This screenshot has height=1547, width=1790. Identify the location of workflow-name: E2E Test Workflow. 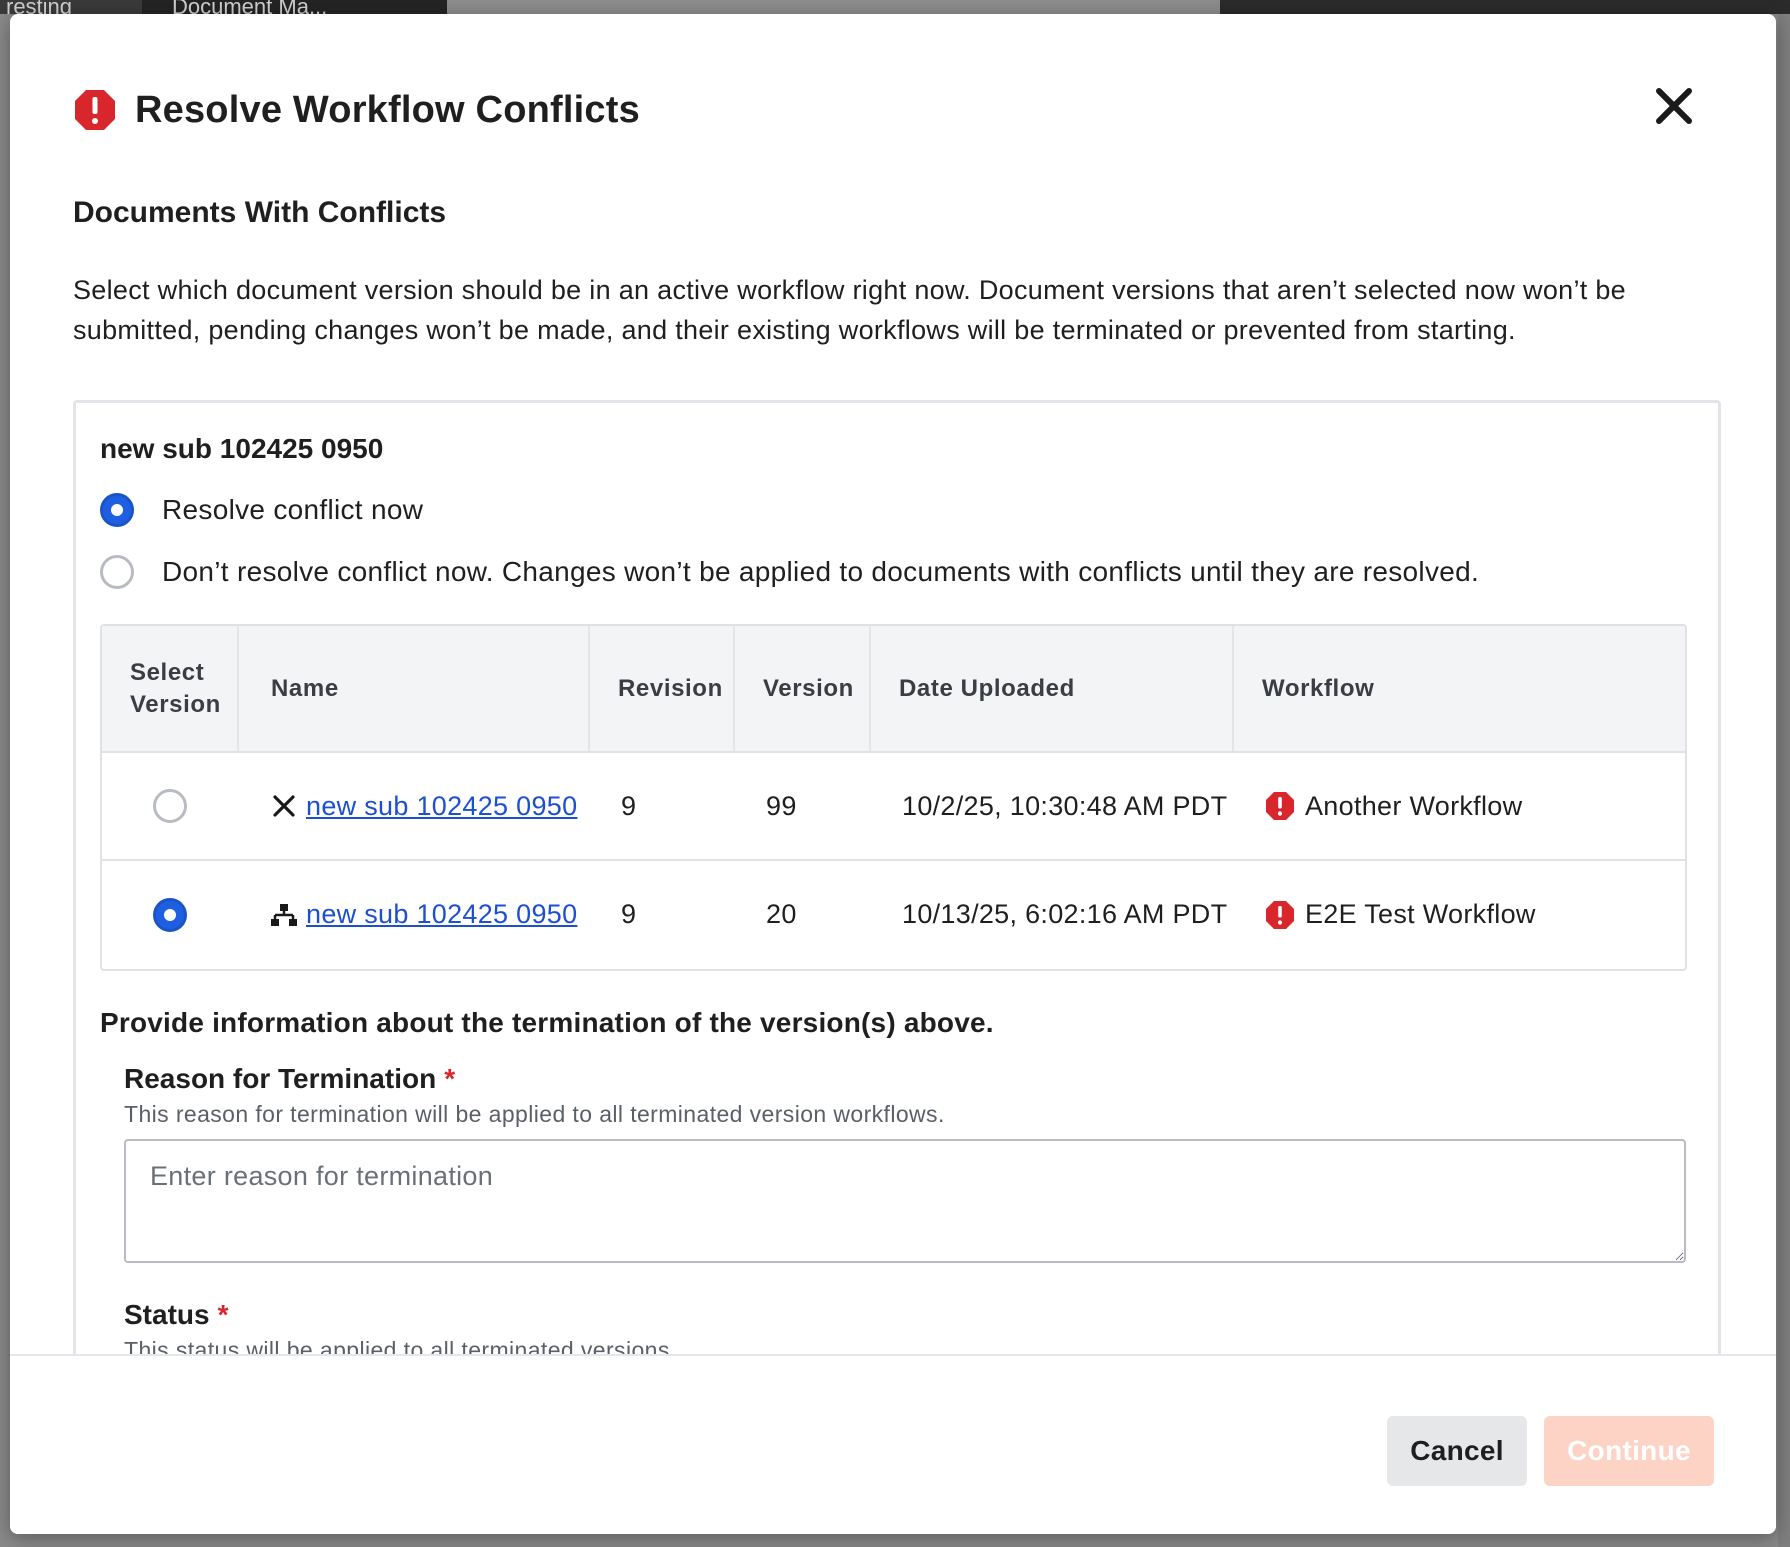
(1420, 914).